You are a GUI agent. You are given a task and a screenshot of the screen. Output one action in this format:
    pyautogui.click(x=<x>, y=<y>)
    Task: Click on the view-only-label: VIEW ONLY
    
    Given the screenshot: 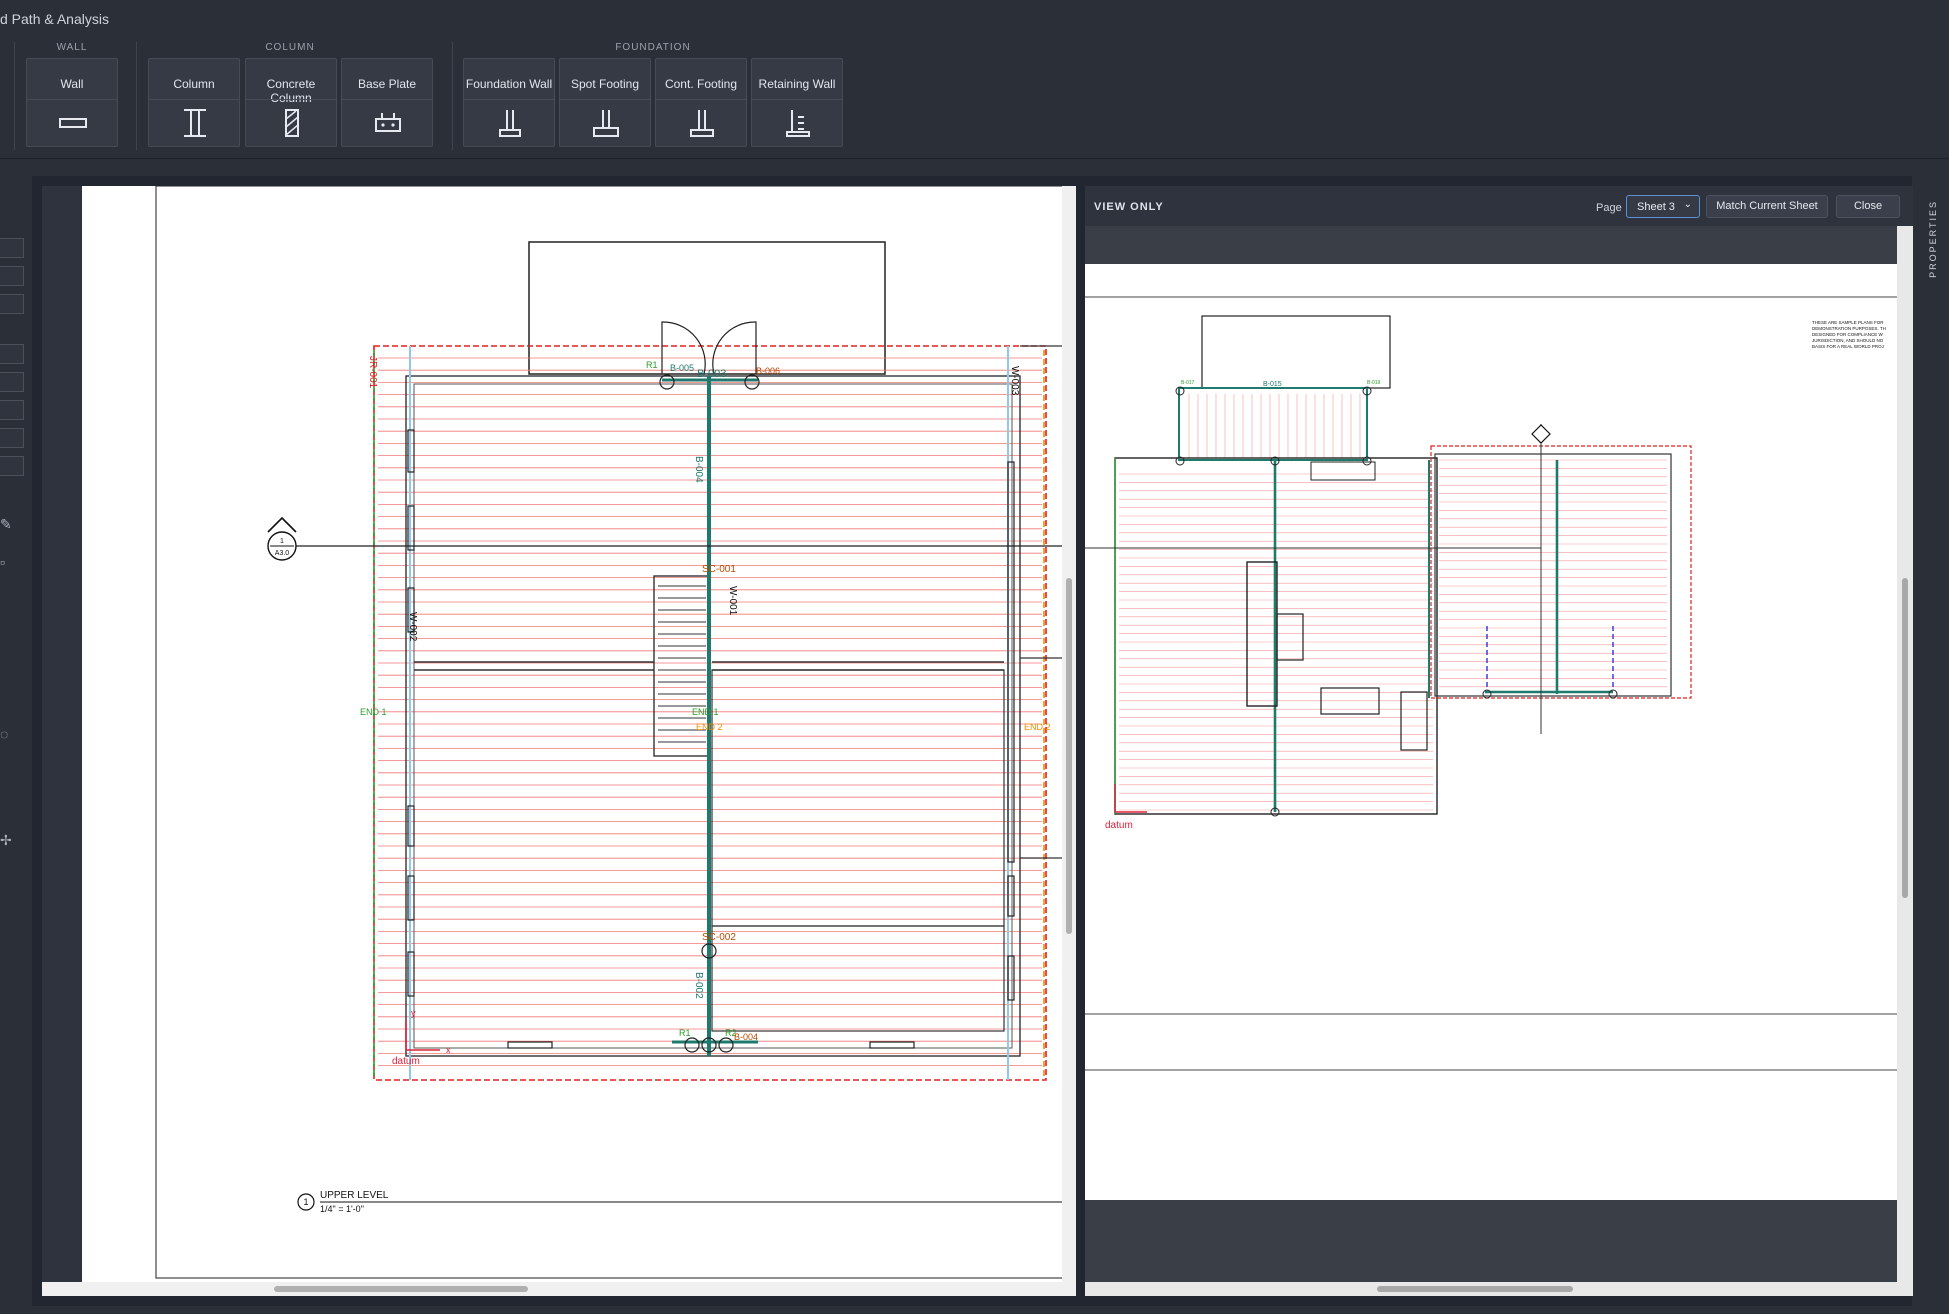 What is the action you would take?
    pyautogui.click(x=1129, y=207)
    